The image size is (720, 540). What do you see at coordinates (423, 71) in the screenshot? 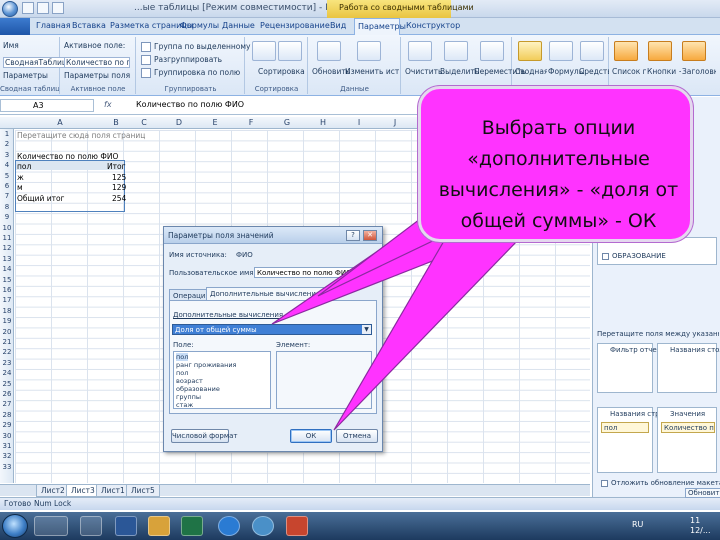
I see `clear-button: Очистить` at bounding box center [423, 71].